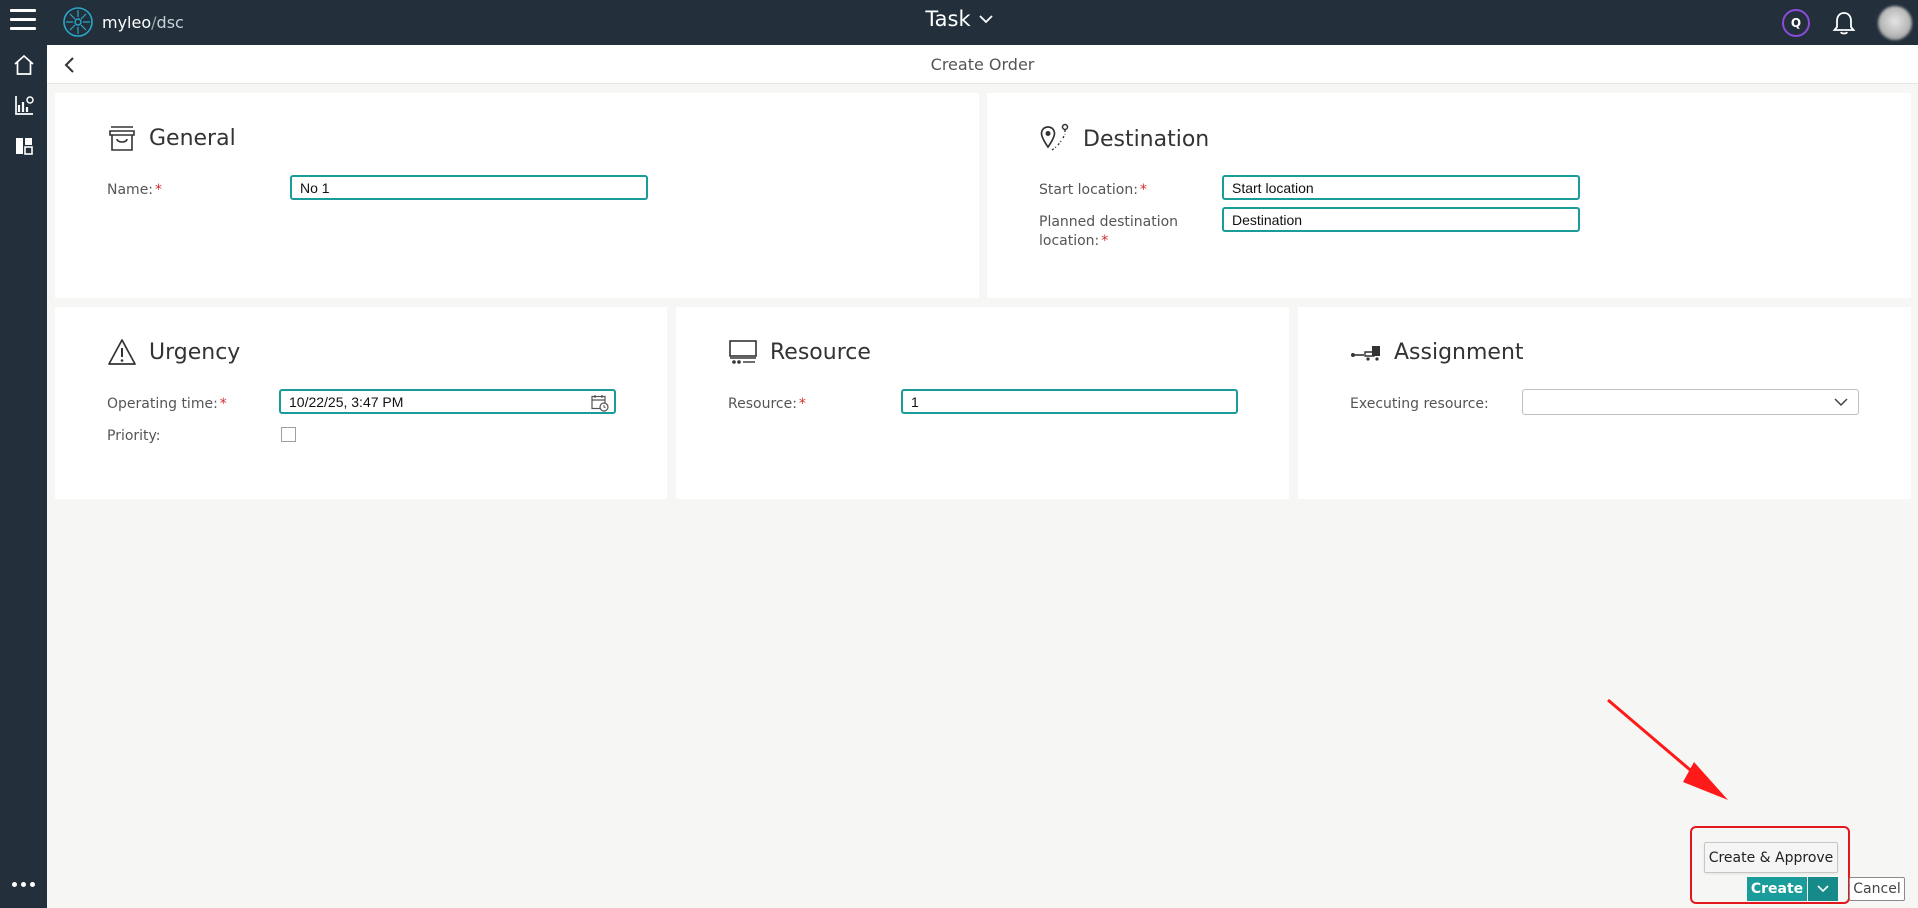 This screenshot has width=1918, height=908. I want to click on dashboard-icon, so click(23, 146).